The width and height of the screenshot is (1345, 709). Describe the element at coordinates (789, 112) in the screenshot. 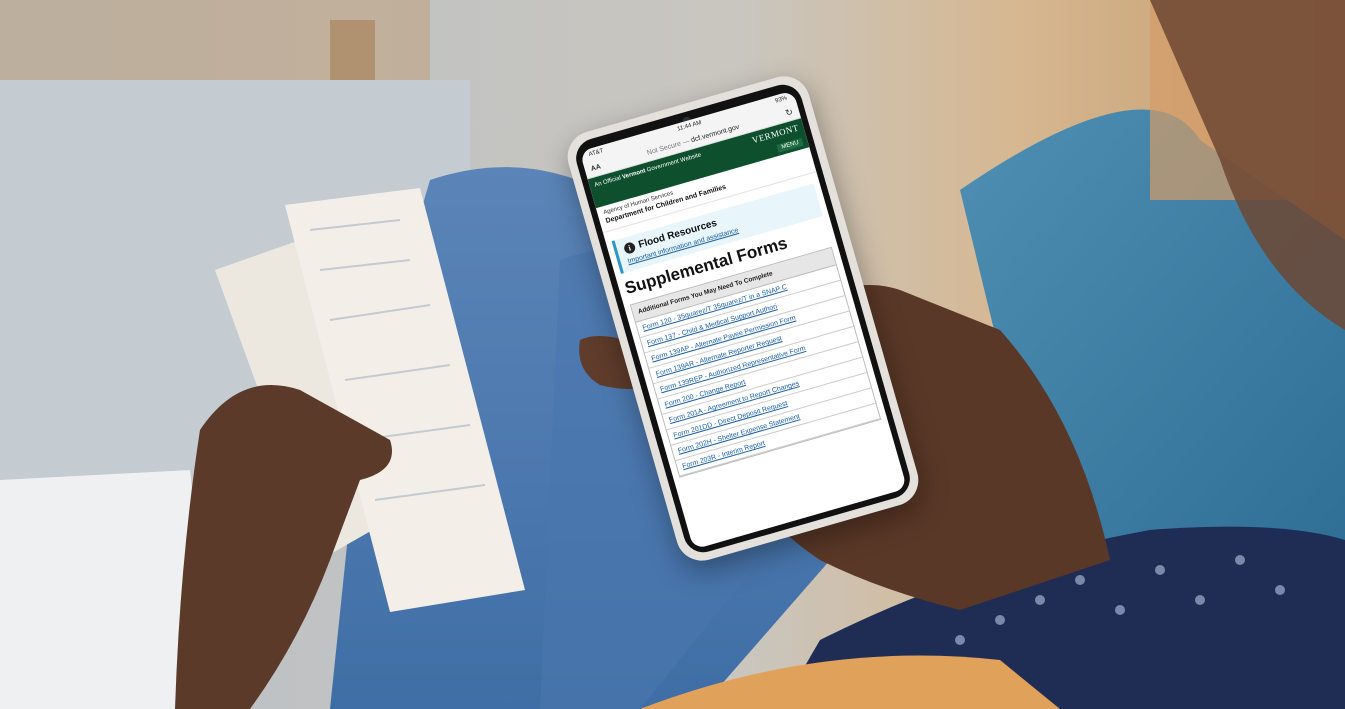

I see `reload-icon: ↻` at that location.